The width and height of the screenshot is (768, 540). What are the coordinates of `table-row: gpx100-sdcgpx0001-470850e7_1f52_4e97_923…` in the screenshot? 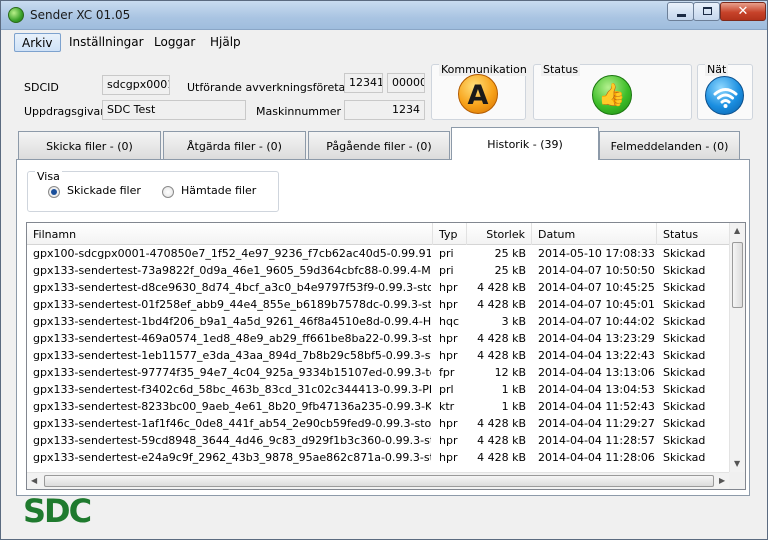 It's located at (379, 253).